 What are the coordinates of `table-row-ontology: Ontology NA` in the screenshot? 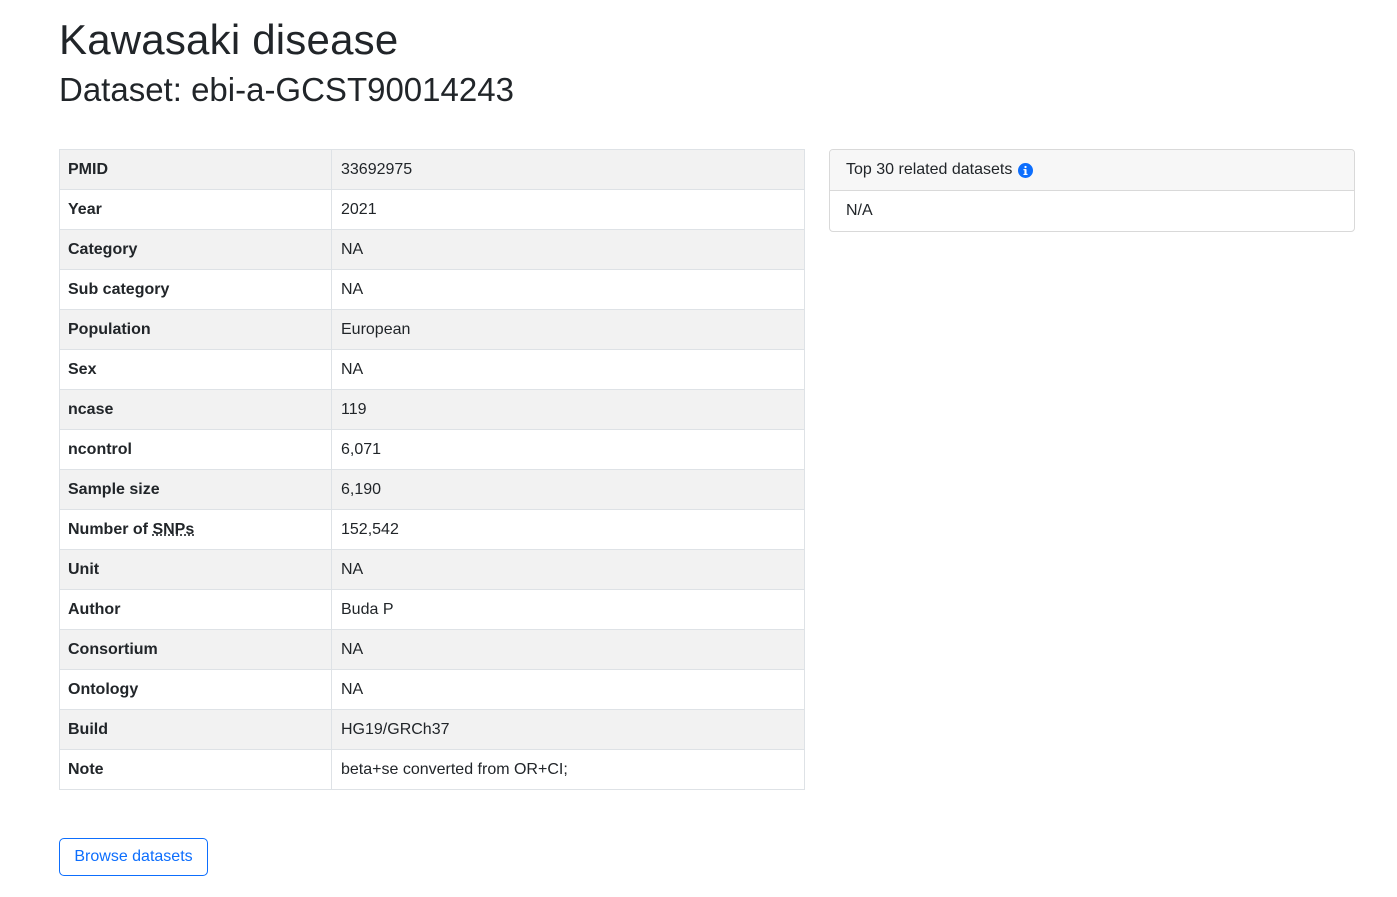 It's located at (432, 689).